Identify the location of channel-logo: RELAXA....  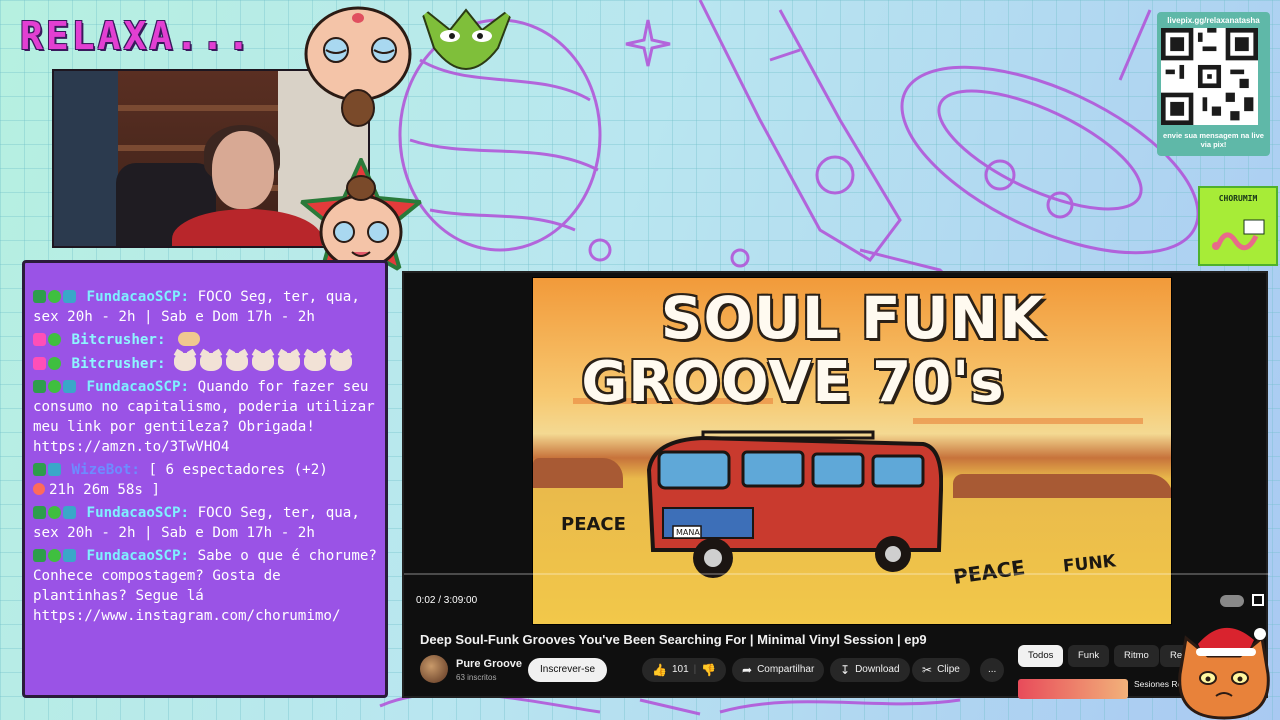
(136, 36).